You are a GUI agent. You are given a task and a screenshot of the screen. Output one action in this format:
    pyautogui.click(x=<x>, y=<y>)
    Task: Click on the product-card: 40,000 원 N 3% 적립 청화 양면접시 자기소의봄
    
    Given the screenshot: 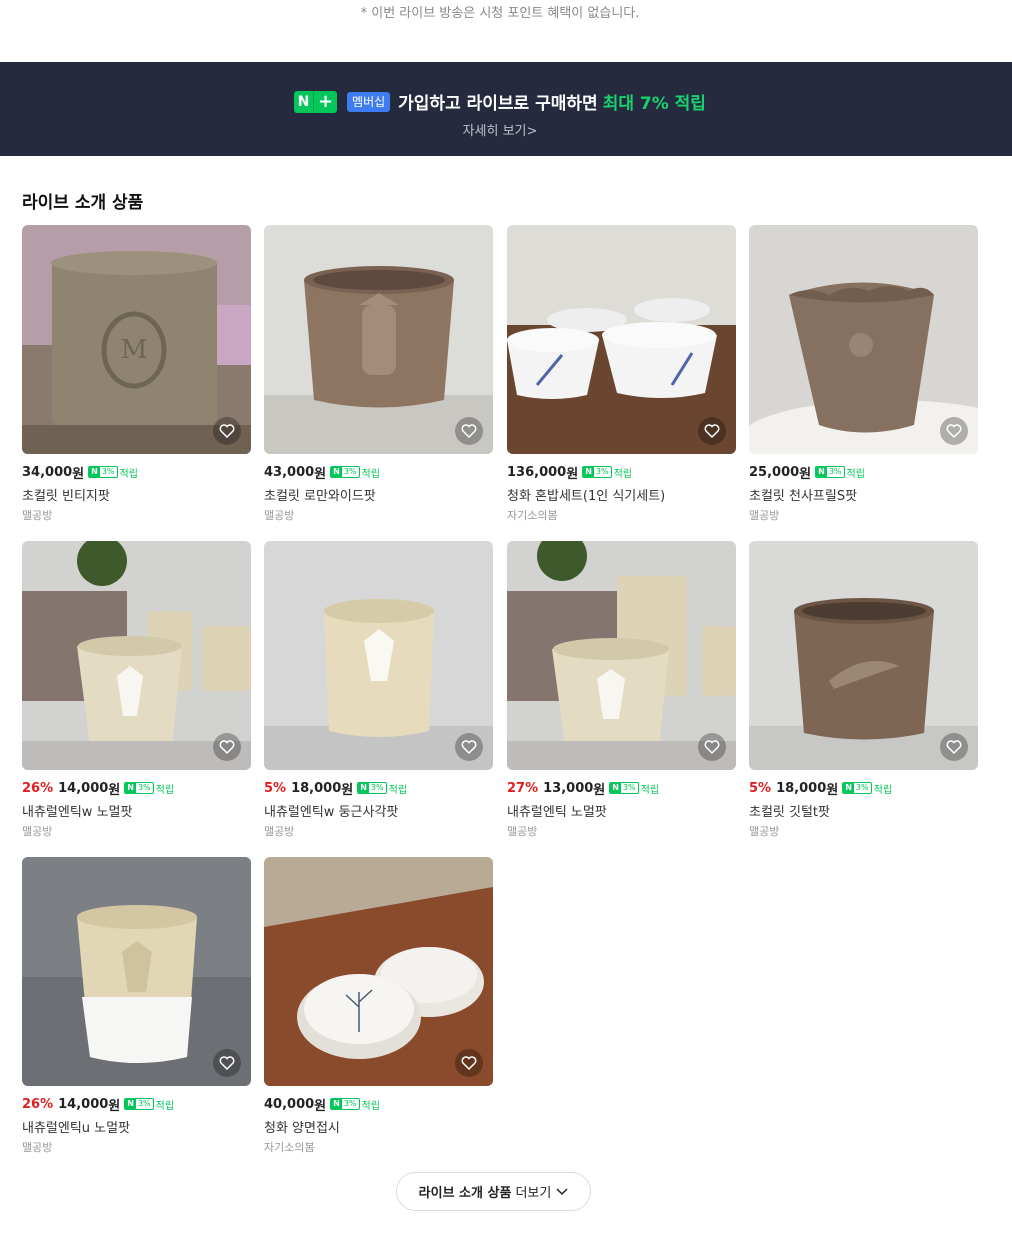 What is the action you would take?
    pyautogui.click(x=378, y=1006)
    